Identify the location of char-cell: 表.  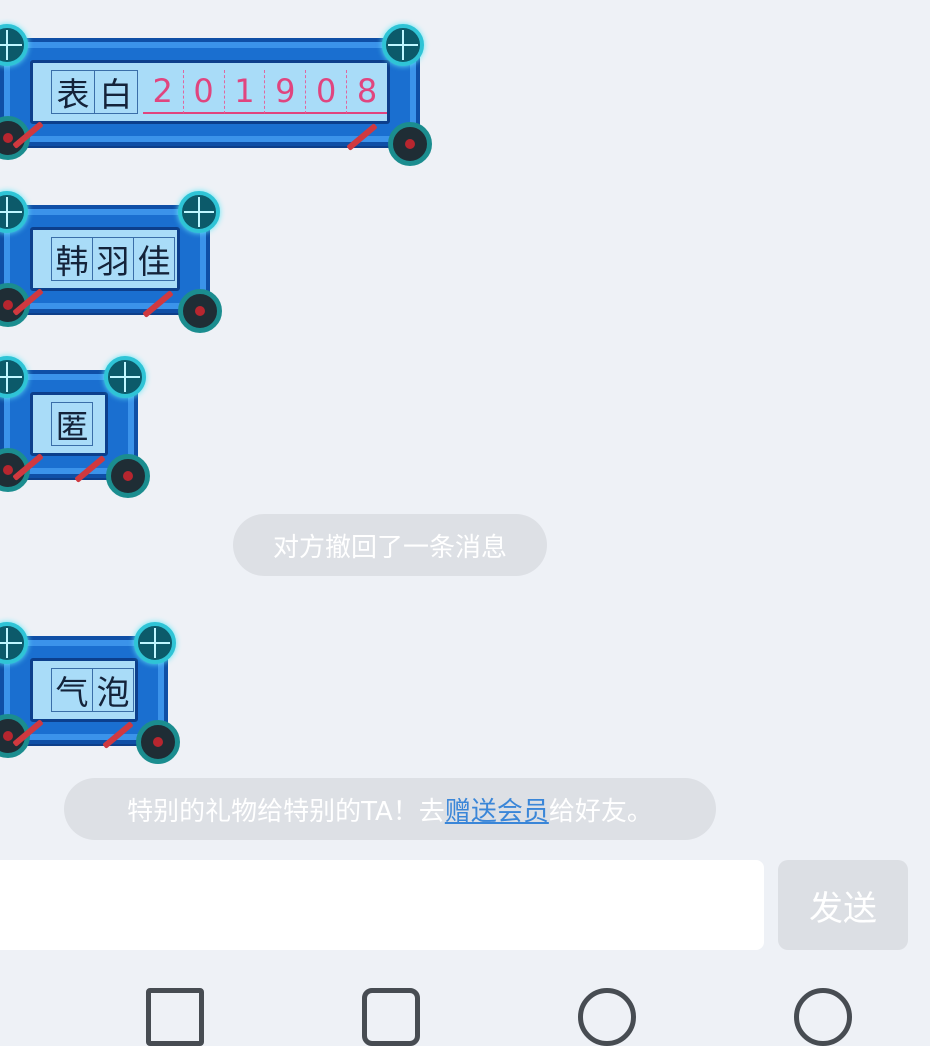
(73, 92).